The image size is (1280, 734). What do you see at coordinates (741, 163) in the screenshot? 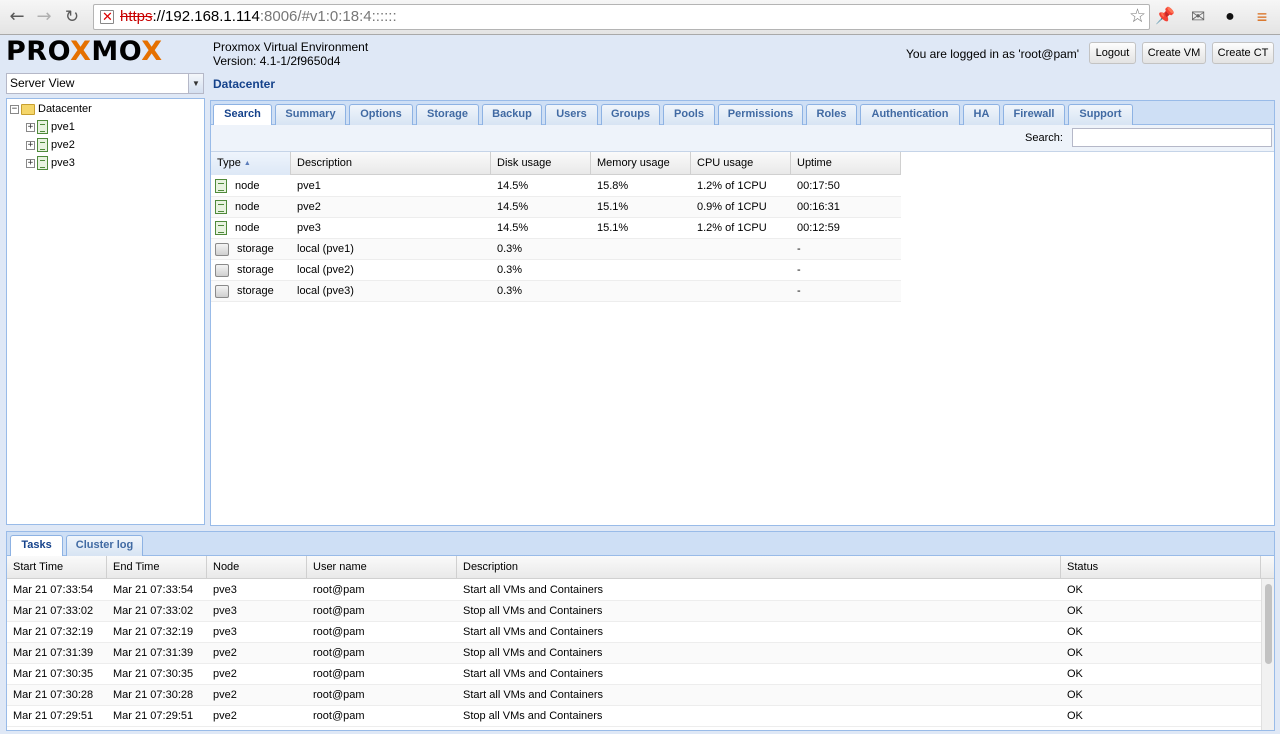
I see `column-header-cpu-usage: CPU usage` at bounding box center [741, 163].